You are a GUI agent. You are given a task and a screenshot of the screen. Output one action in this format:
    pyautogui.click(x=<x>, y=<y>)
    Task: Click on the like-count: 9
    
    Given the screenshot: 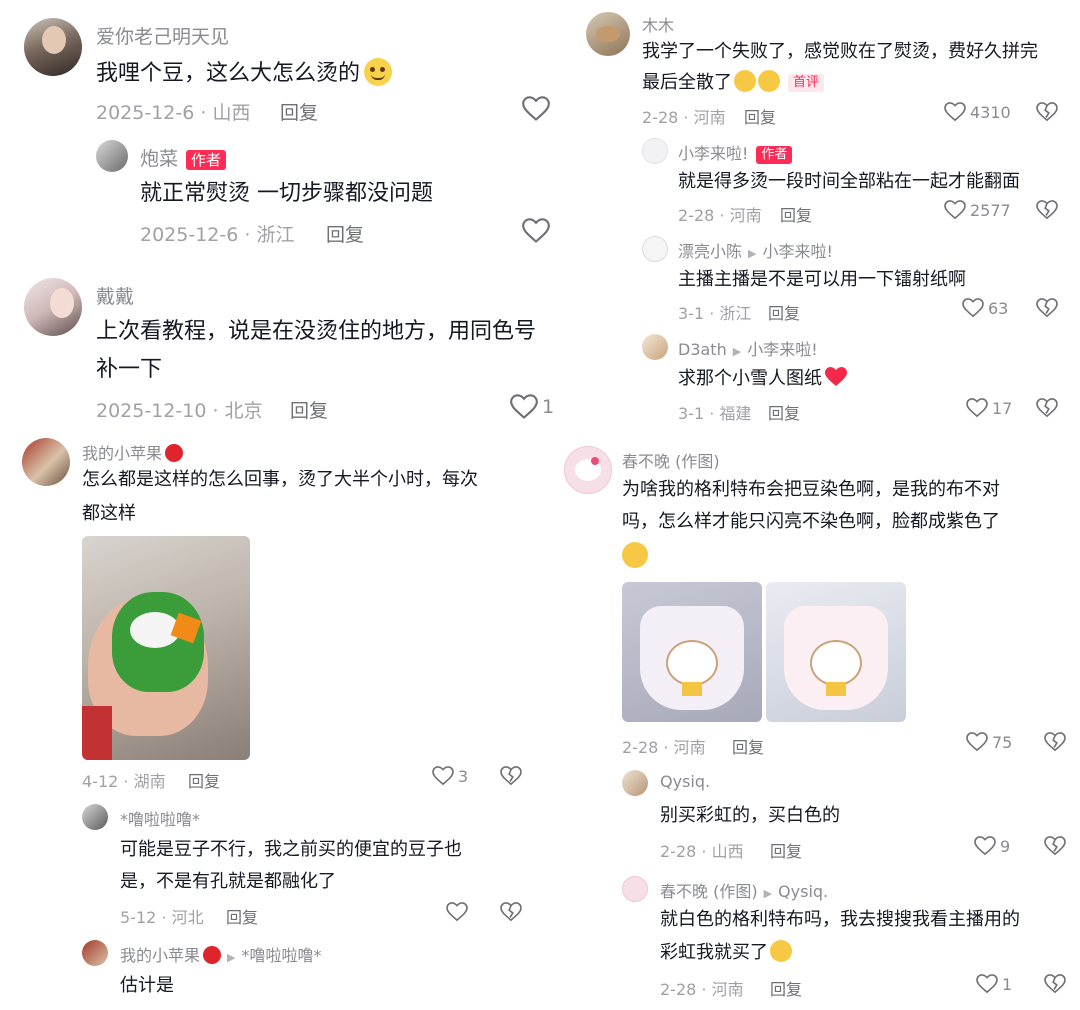 What is the action you would take?
    pyautogui.click(x=1005, y=846)
    